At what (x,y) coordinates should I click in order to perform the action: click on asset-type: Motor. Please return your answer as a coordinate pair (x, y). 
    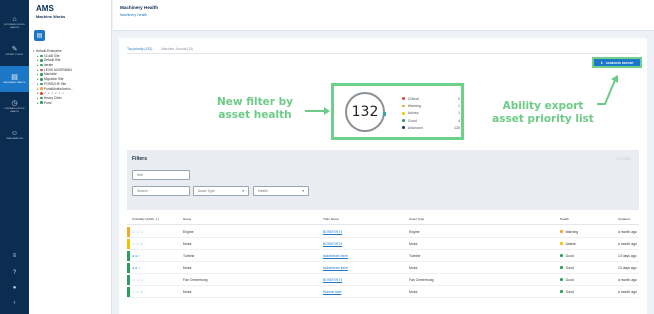
    Looking at the image, I should click on (413, 291).